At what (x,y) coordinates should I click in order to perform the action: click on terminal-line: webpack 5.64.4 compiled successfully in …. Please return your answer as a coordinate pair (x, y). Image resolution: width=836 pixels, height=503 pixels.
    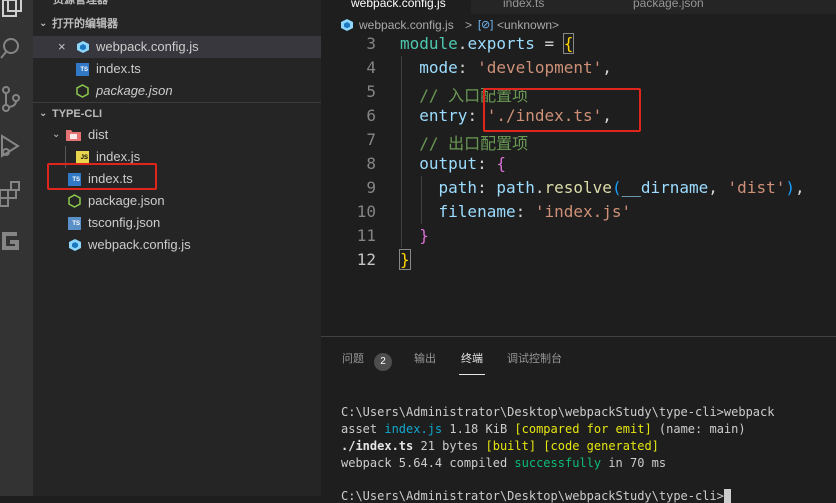
    Looking at the image, I should click on (504, 463).